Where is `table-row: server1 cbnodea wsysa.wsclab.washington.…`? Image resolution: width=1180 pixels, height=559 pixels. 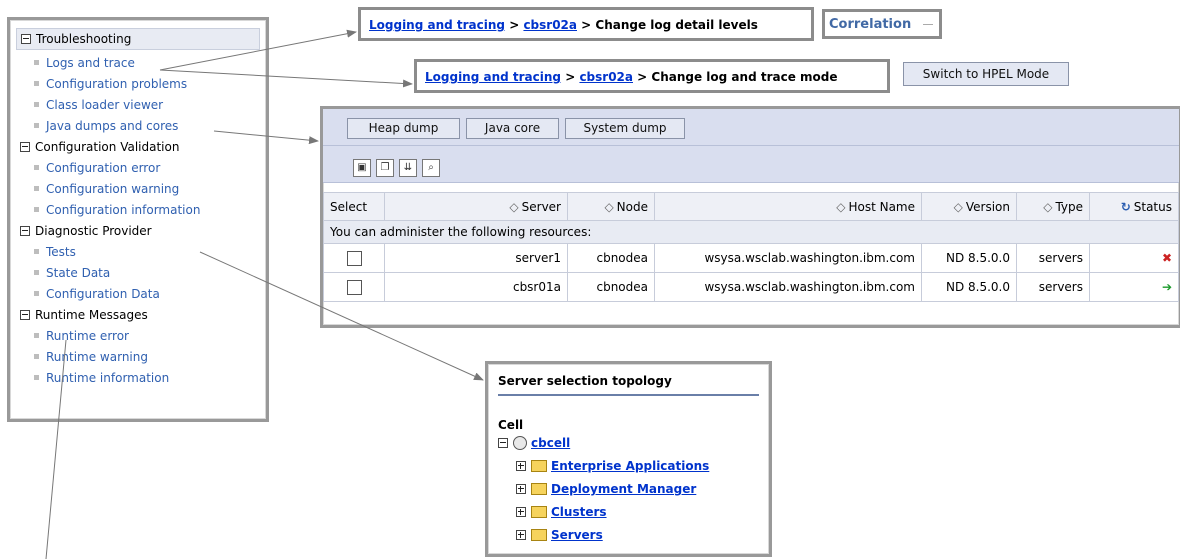 table-row: server1 cbnodea wsysa.wsclab.washington.… is located at coordinates (751, 258).